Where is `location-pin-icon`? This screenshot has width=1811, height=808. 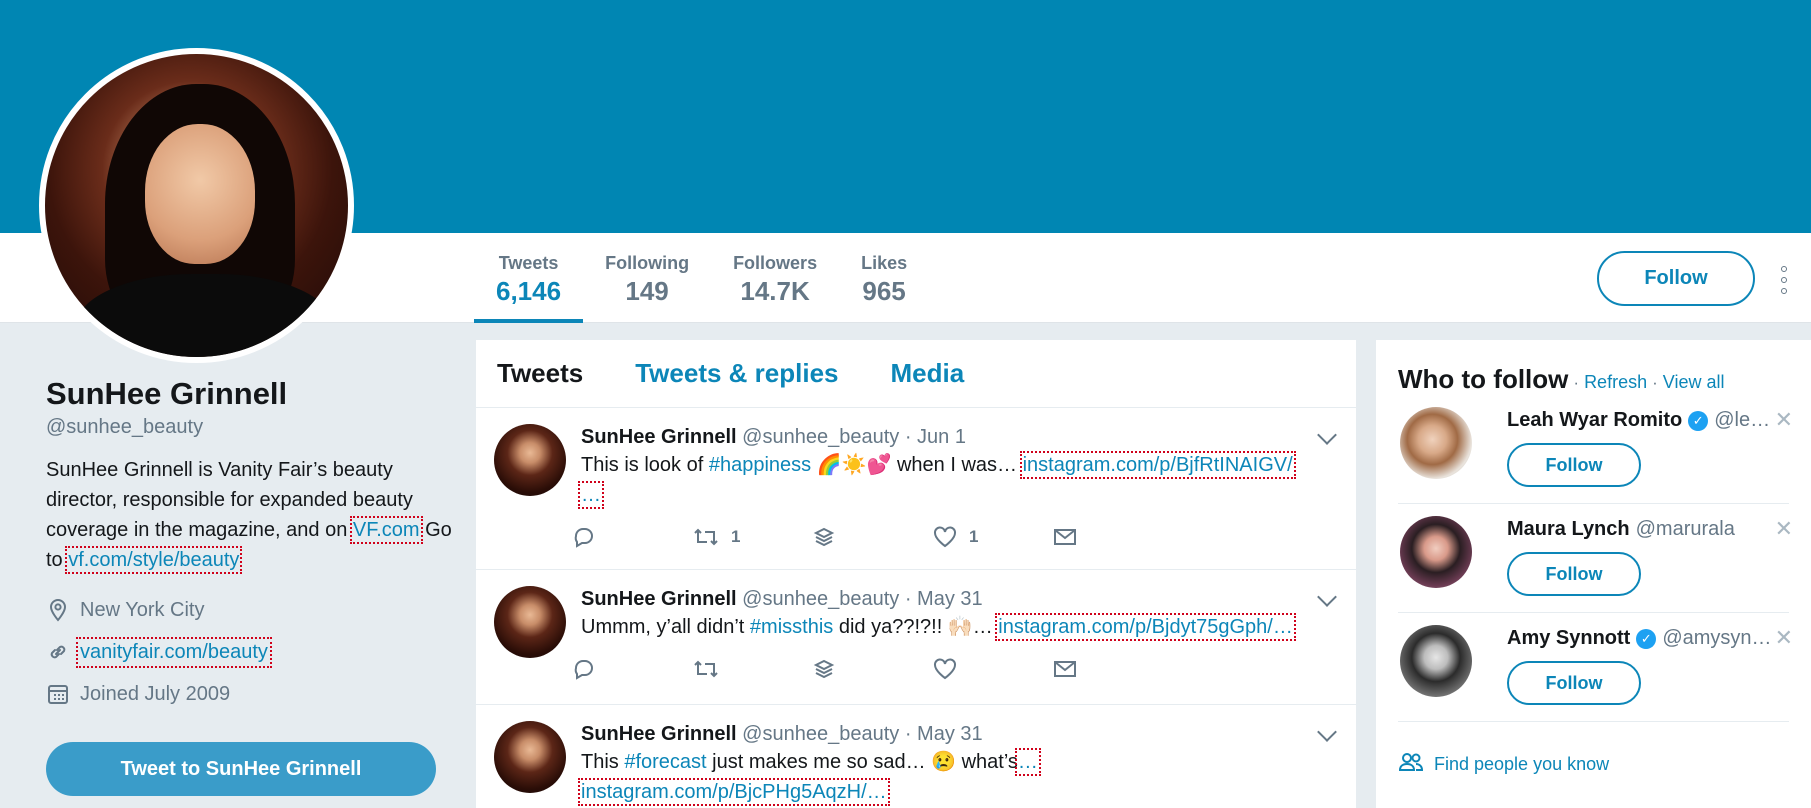 location-pin-icon is located at coordinates (58, 610).